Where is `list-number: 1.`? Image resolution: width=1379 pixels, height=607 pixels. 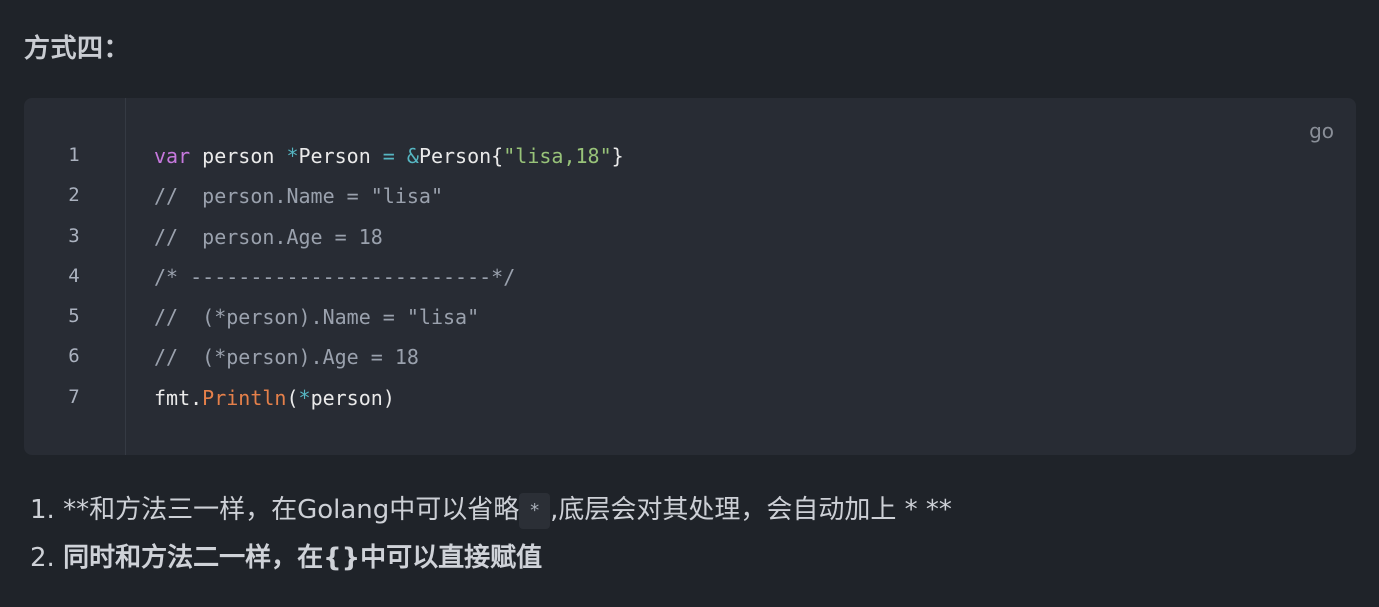 list-number: 1. is located at coordinates (42, 510).